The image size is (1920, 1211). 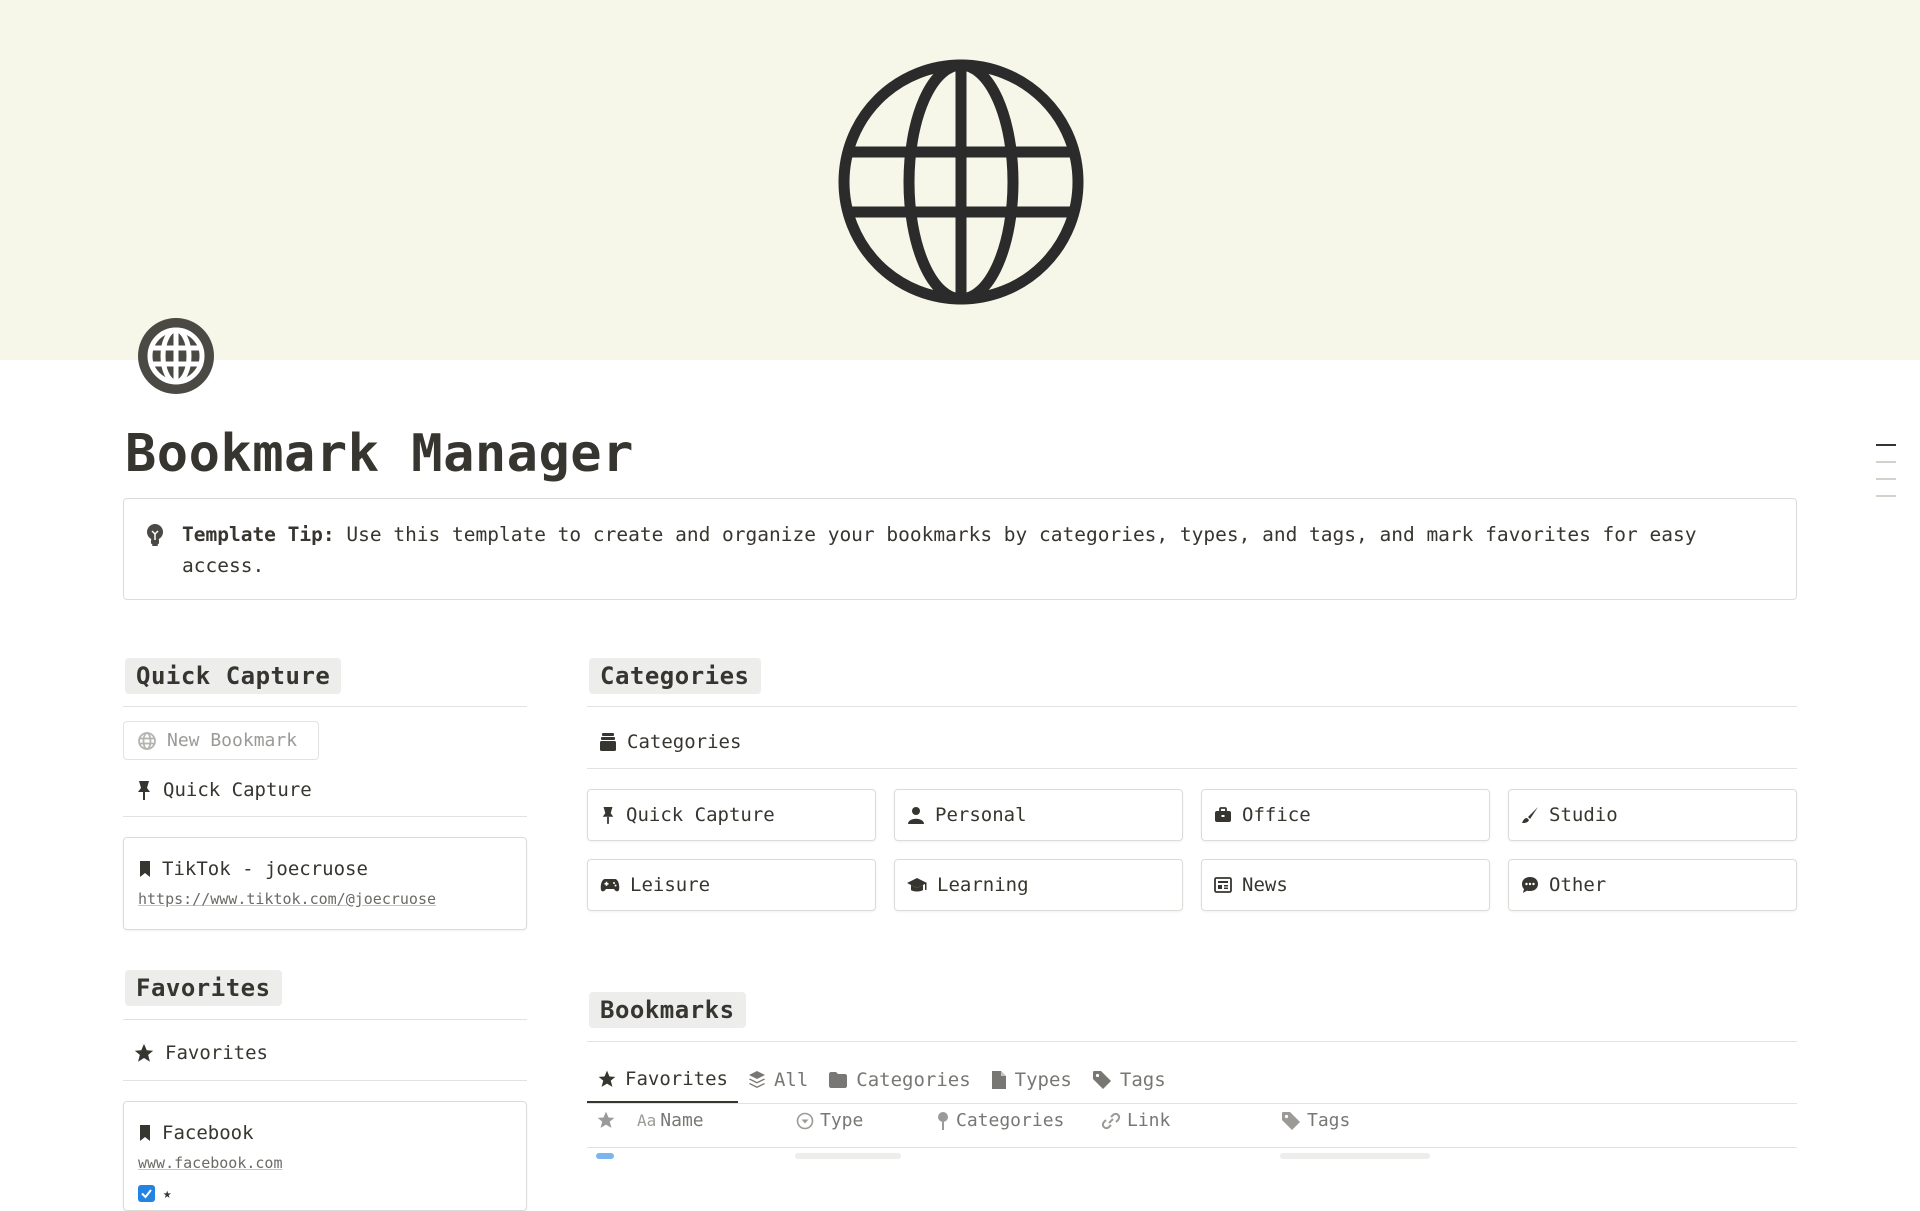 I want to click on tab-favorites: Favorites, so click(x=662, y=1080).